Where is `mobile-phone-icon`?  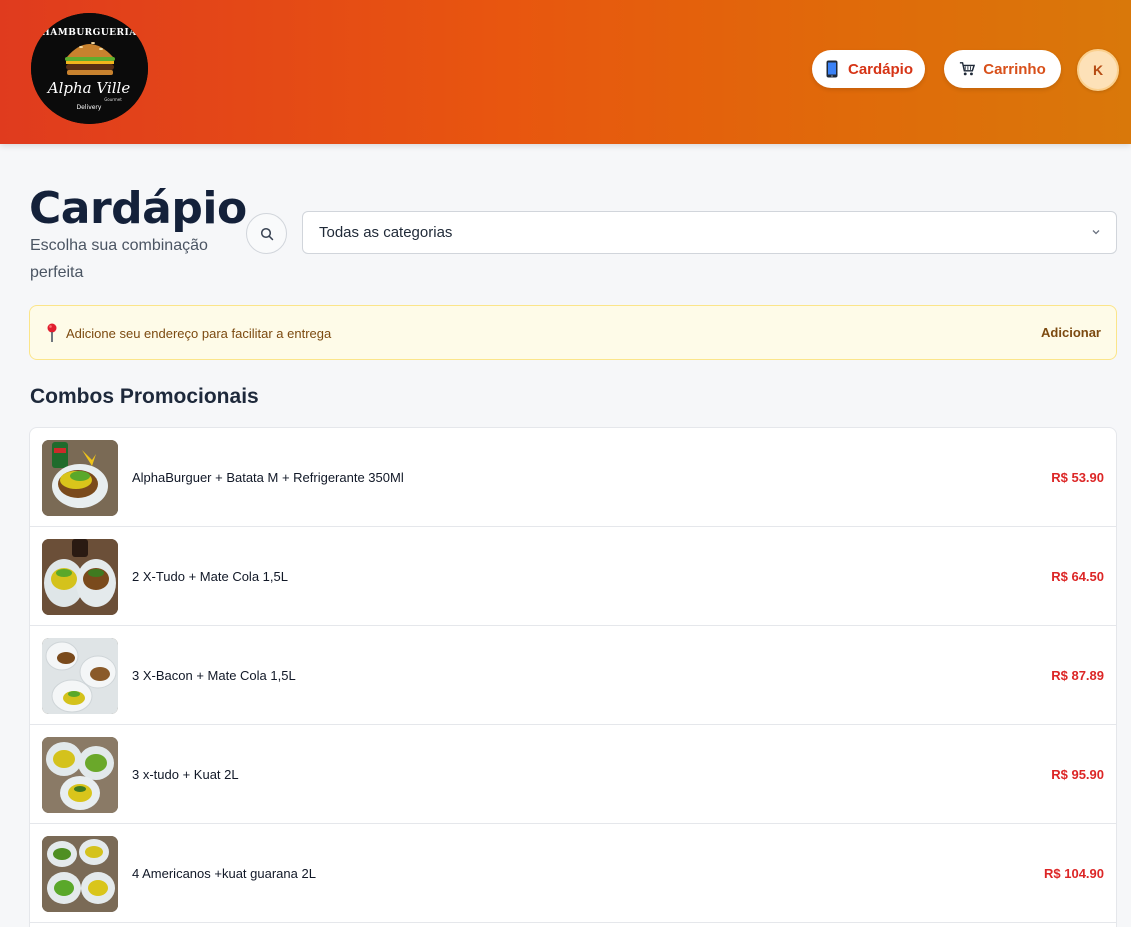
mobile-phone-icon is located at coordinates (832, 69).